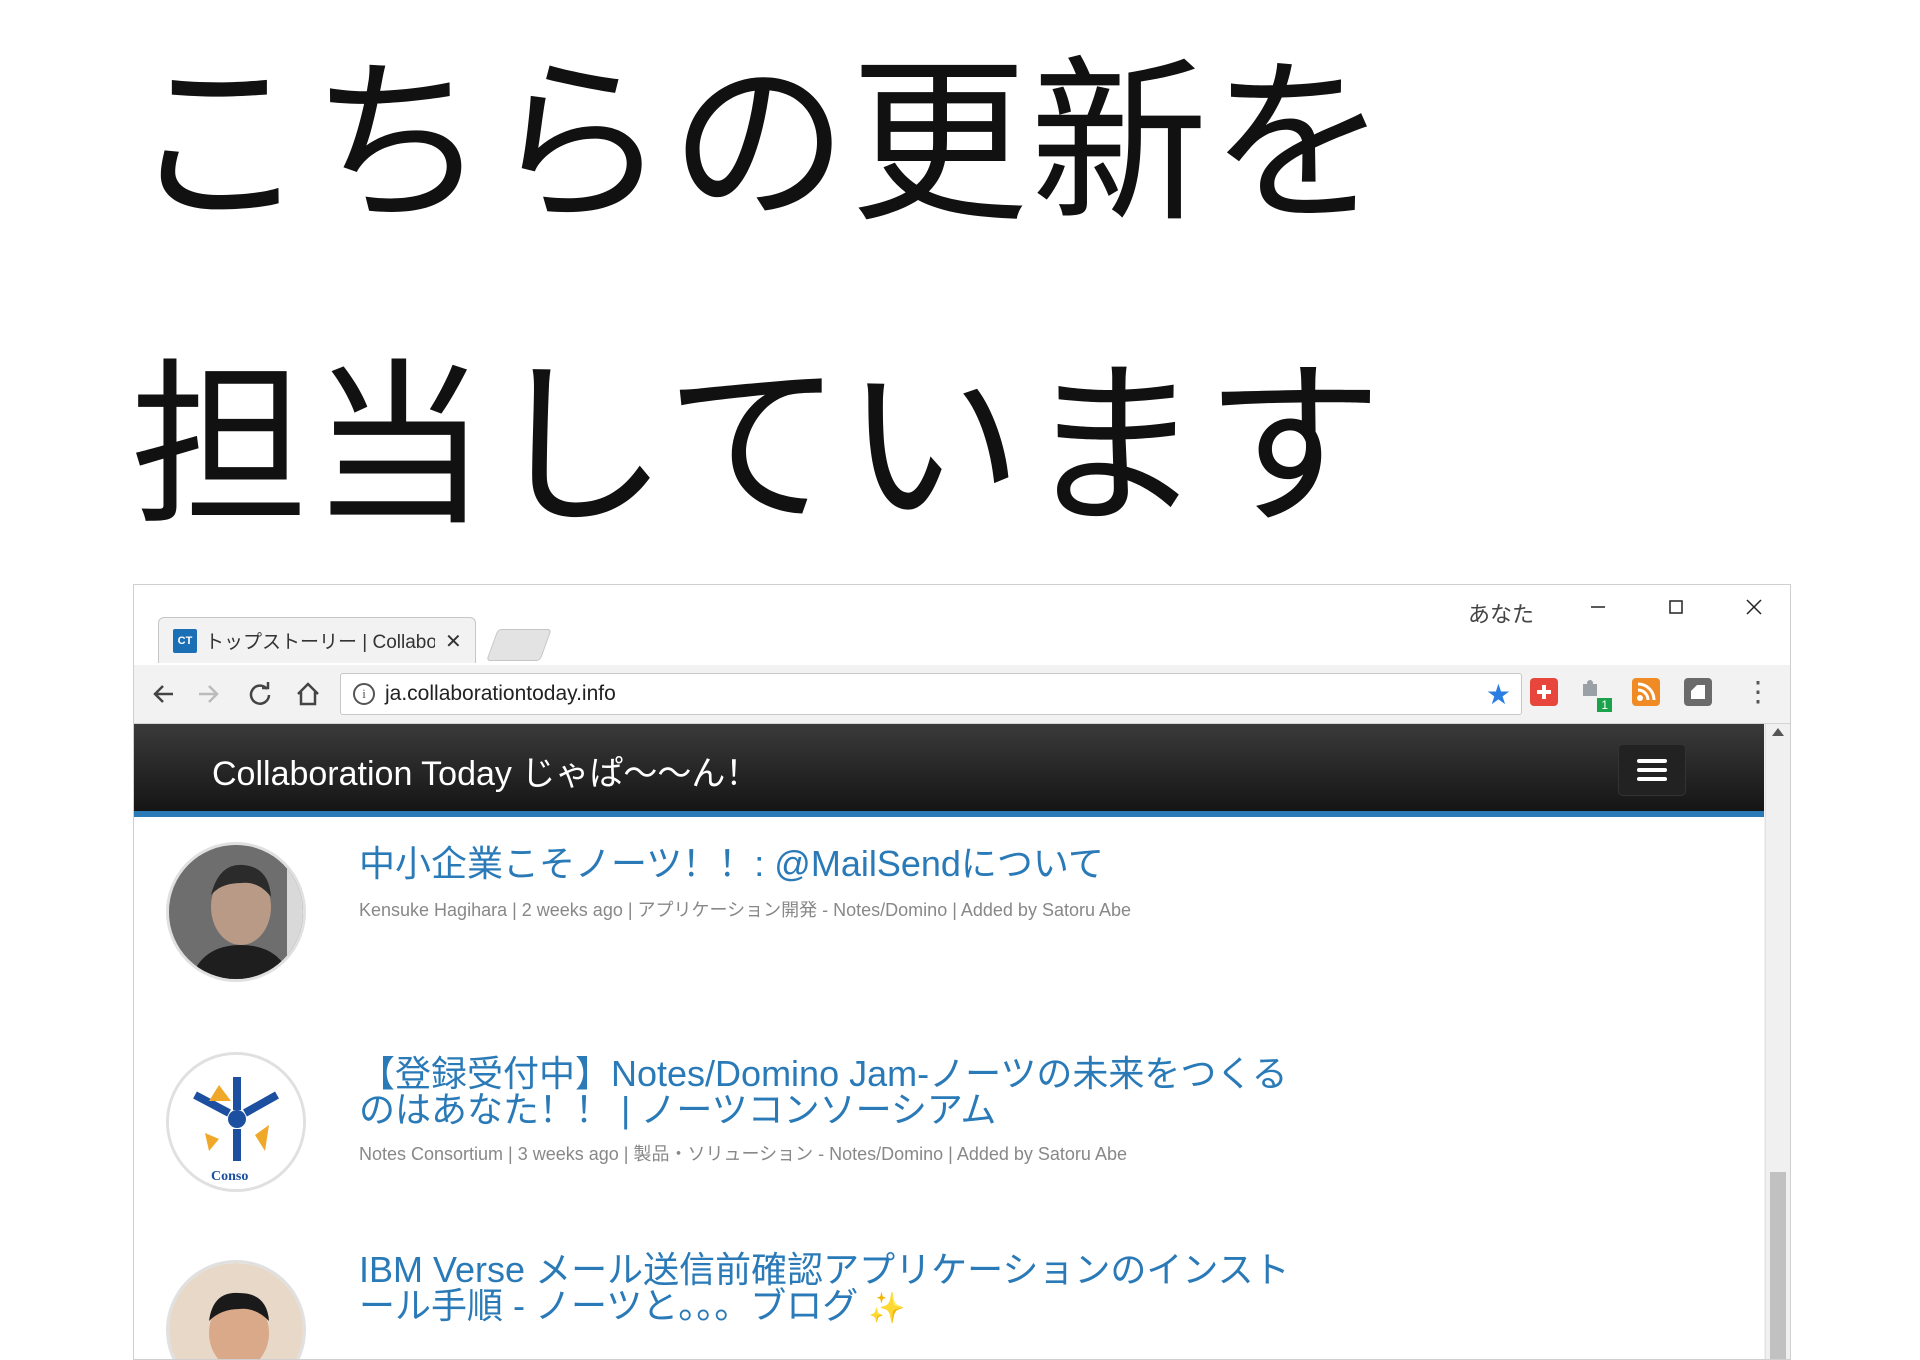 Image resolution: width=1920 pixels, height=1360 pixels. I want to click on sparkle-icon: ✨, so click(887, 1308).